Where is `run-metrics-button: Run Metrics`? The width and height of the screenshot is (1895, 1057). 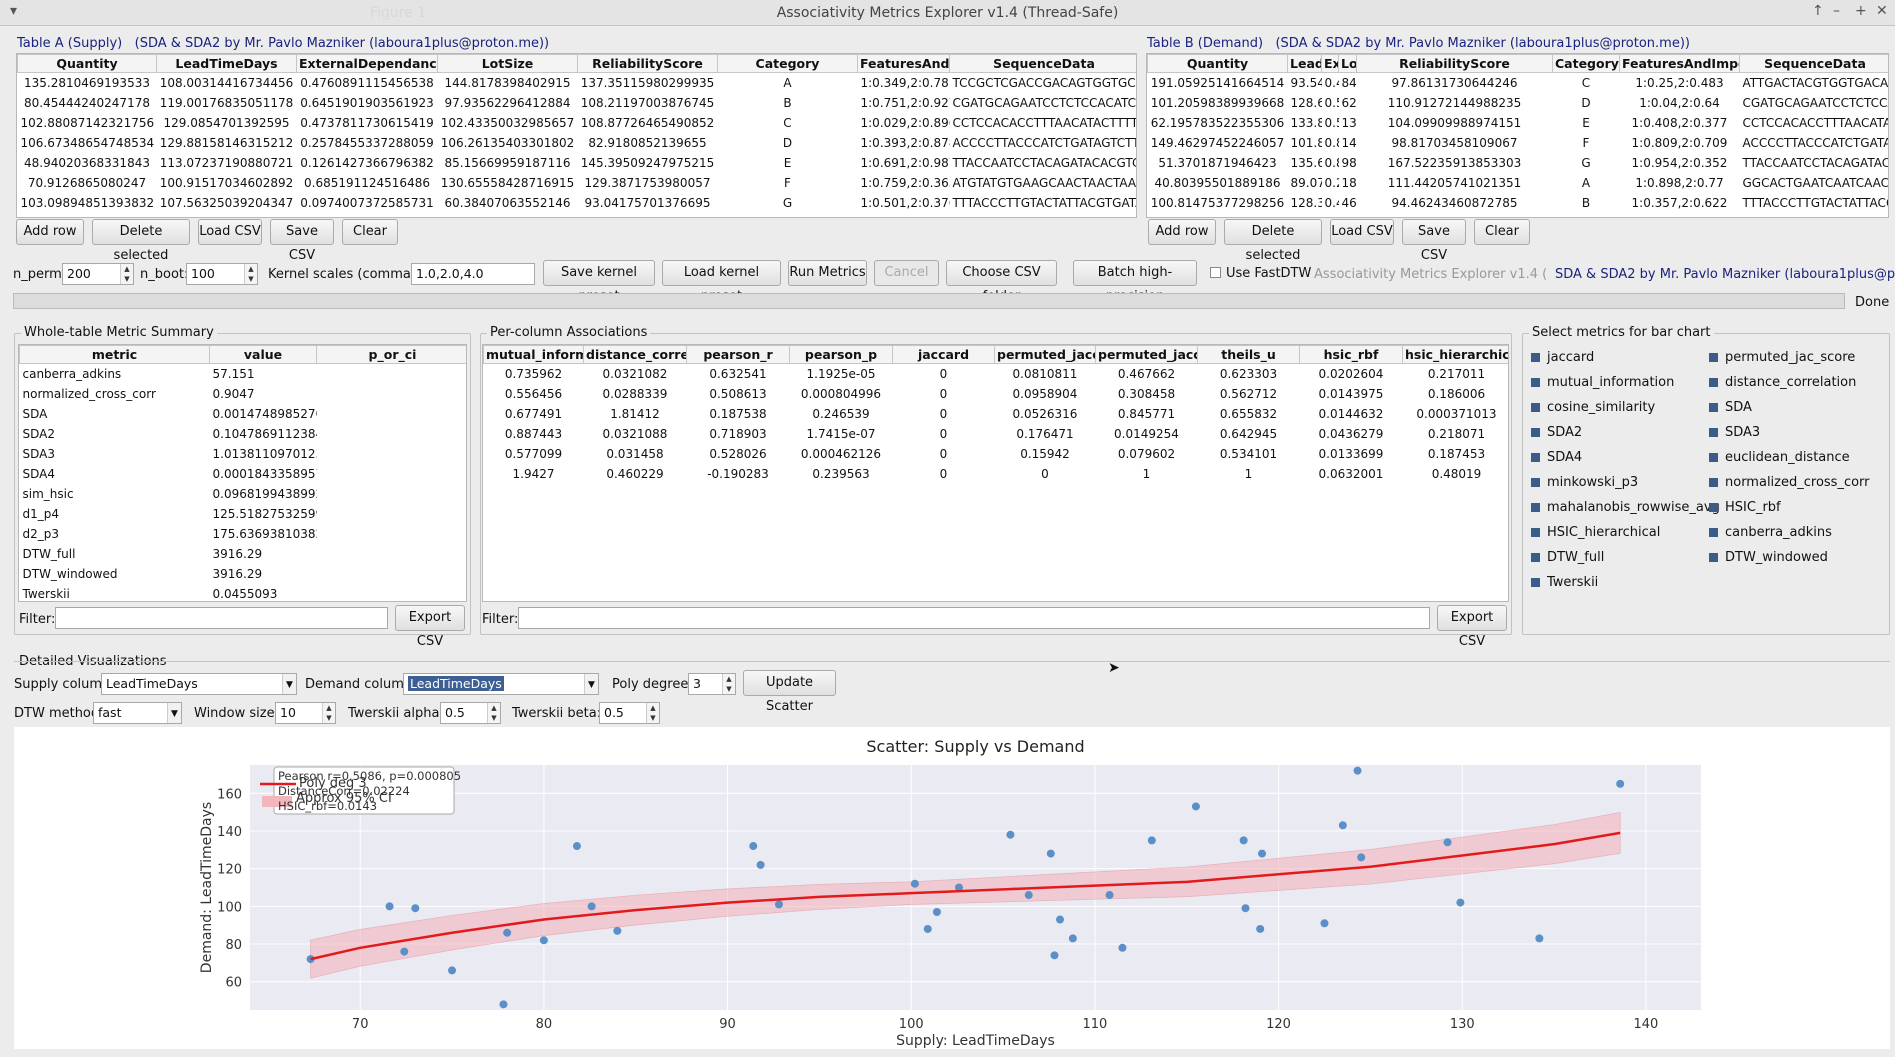
run-metrics-button: Run Metrics is located at coordinates (827, 273).